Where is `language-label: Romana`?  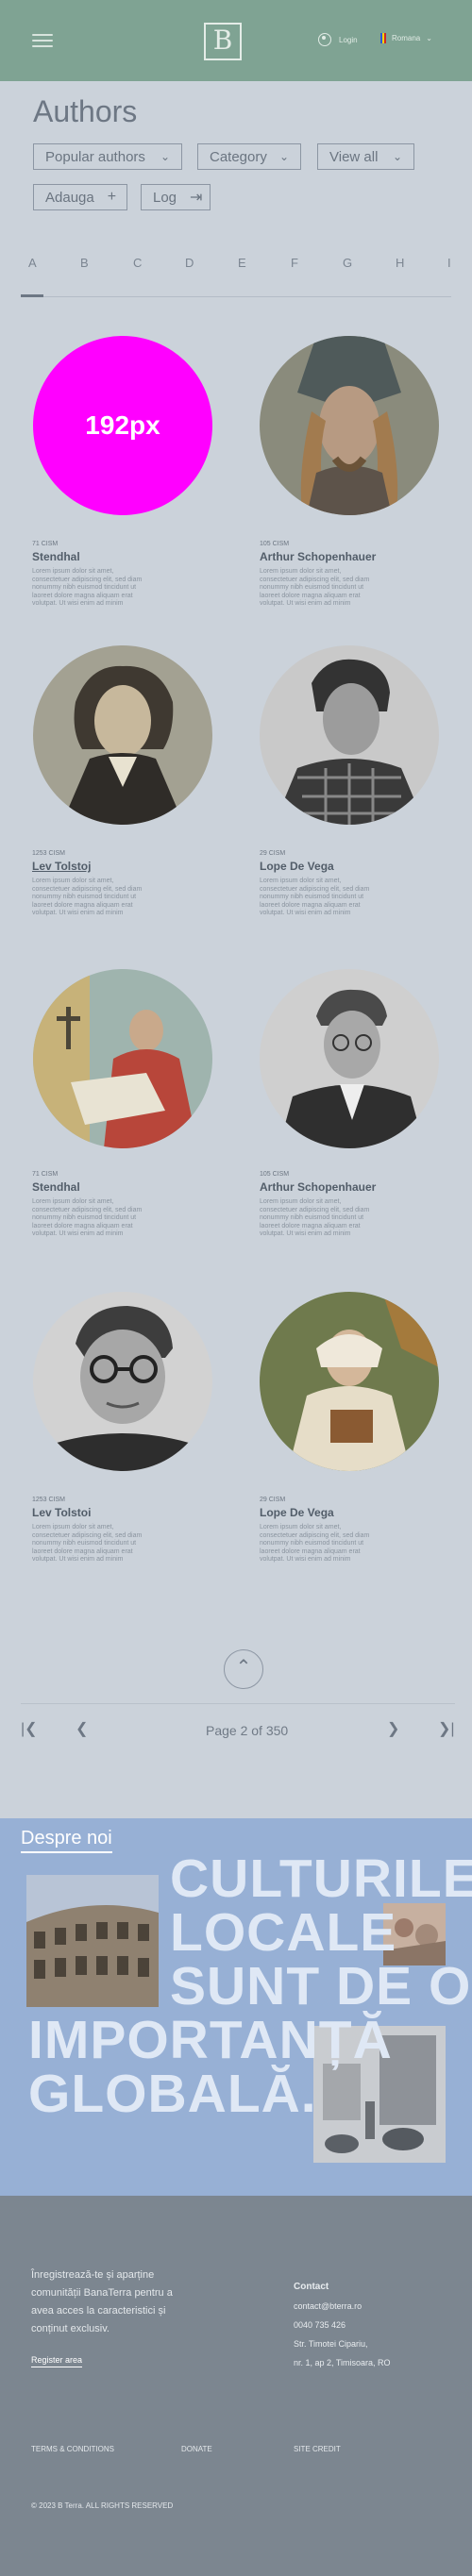 language-label: Romana is located at coordinates (406, 38).